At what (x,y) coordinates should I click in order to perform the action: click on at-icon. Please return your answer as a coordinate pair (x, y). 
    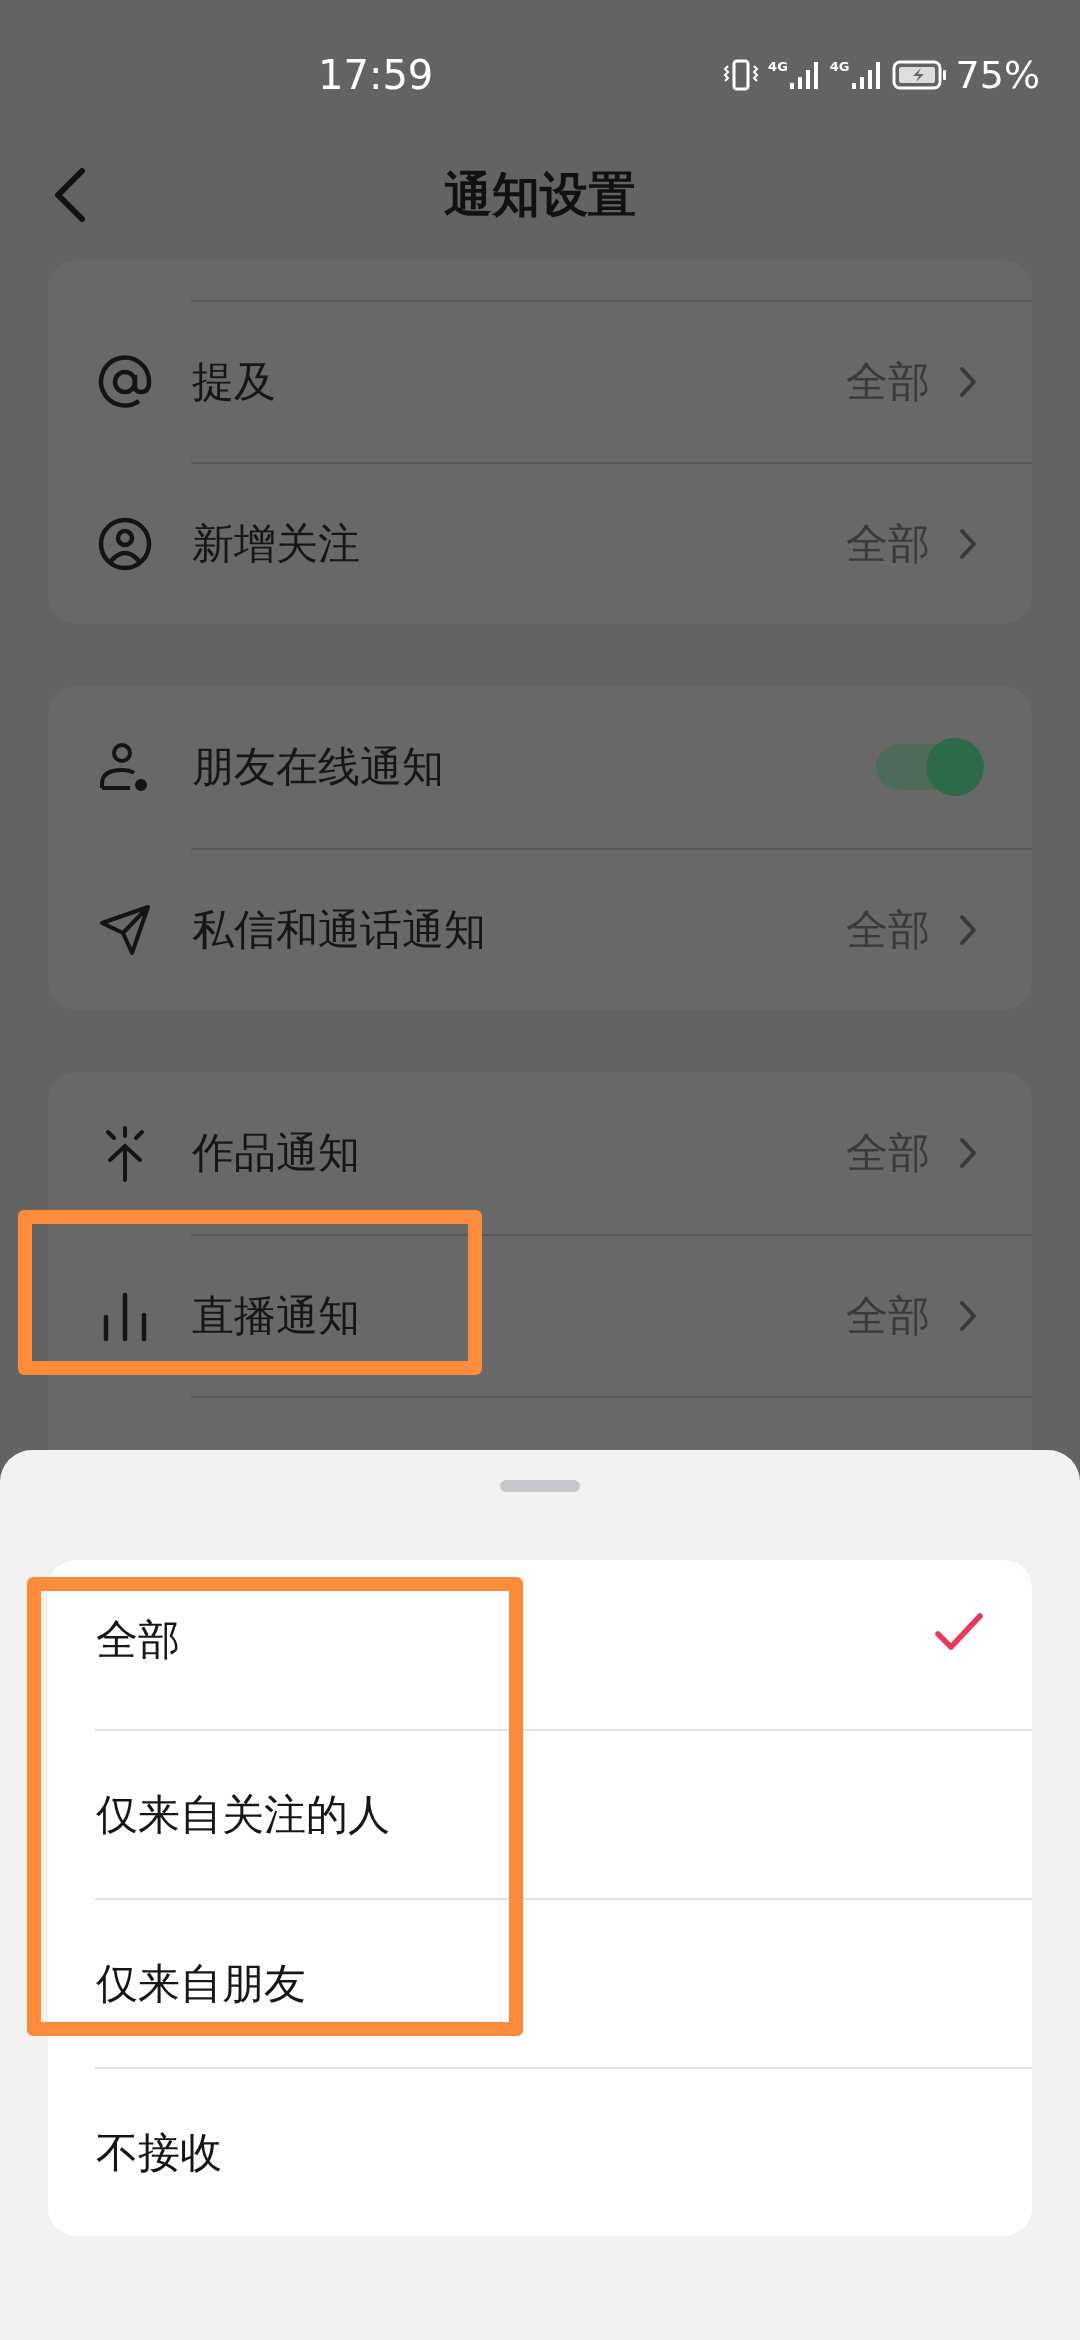
    Looking at the image, I should click on (125, 382).